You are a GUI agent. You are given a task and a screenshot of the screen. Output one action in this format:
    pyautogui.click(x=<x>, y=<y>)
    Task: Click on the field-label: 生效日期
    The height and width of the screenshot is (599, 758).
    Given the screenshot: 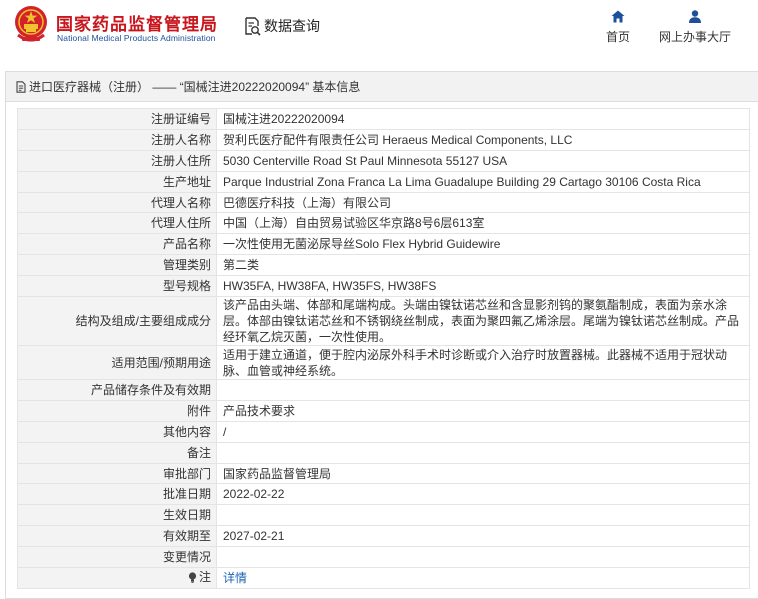 What is the action you would take?
    pyautogui.click(x=117, y=515)
    